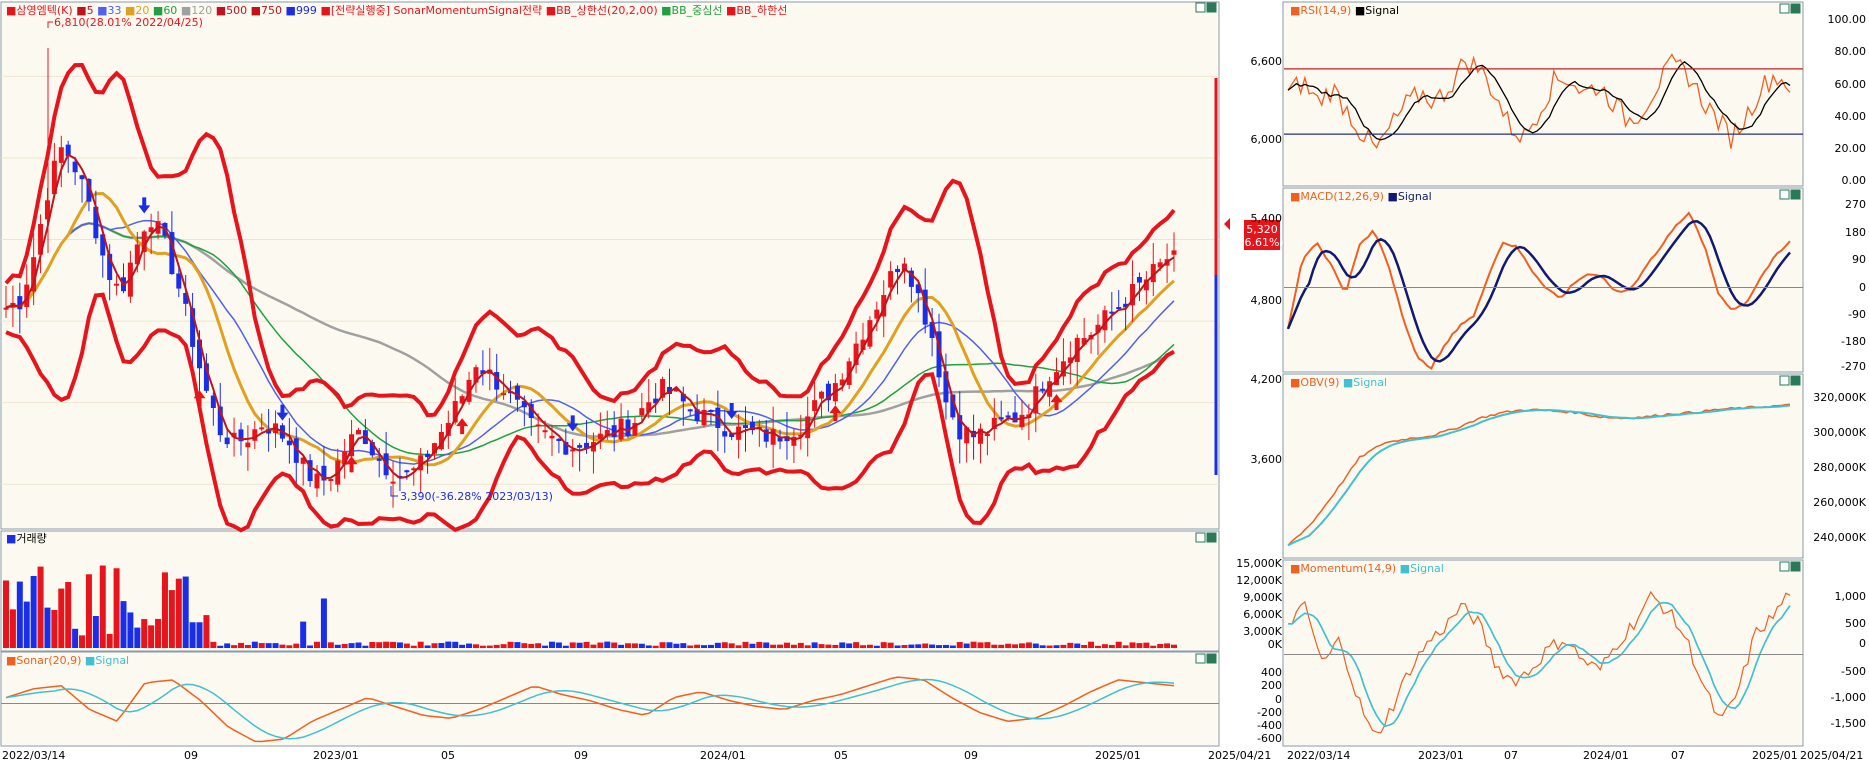 Image resolution: width=1869 pixels, height=764 pixels. Describe the element at coordinates (1262, 242) in the screenshot. I see `last-change: (6.61%)` at that location.